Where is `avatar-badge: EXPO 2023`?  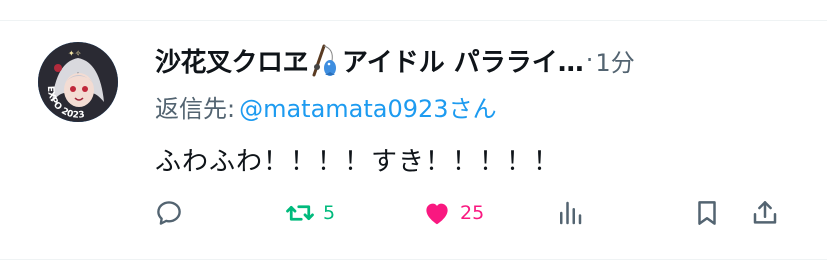 avatar-badge: EXPO 2023 is located at coordinates (65, 103).